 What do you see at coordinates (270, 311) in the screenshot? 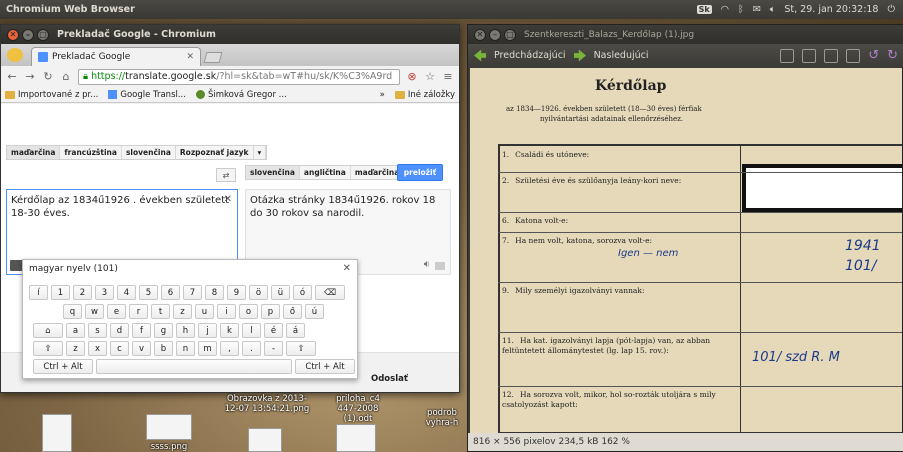
I see `keyboard-key: p` at bounding box center [270, 311].